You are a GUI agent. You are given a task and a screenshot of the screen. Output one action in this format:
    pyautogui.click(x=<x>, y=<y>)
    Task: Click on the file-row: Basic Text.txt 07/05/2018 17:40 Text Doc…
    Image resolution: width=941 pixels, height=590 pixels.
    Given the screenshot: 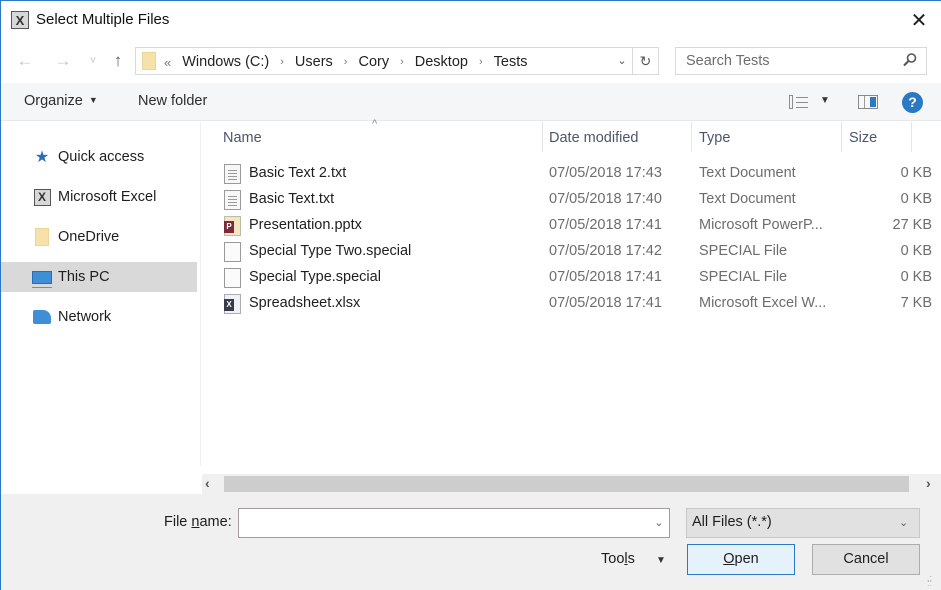 What is the action you would take?
    pyautogui.click(x=571, y=200)
    